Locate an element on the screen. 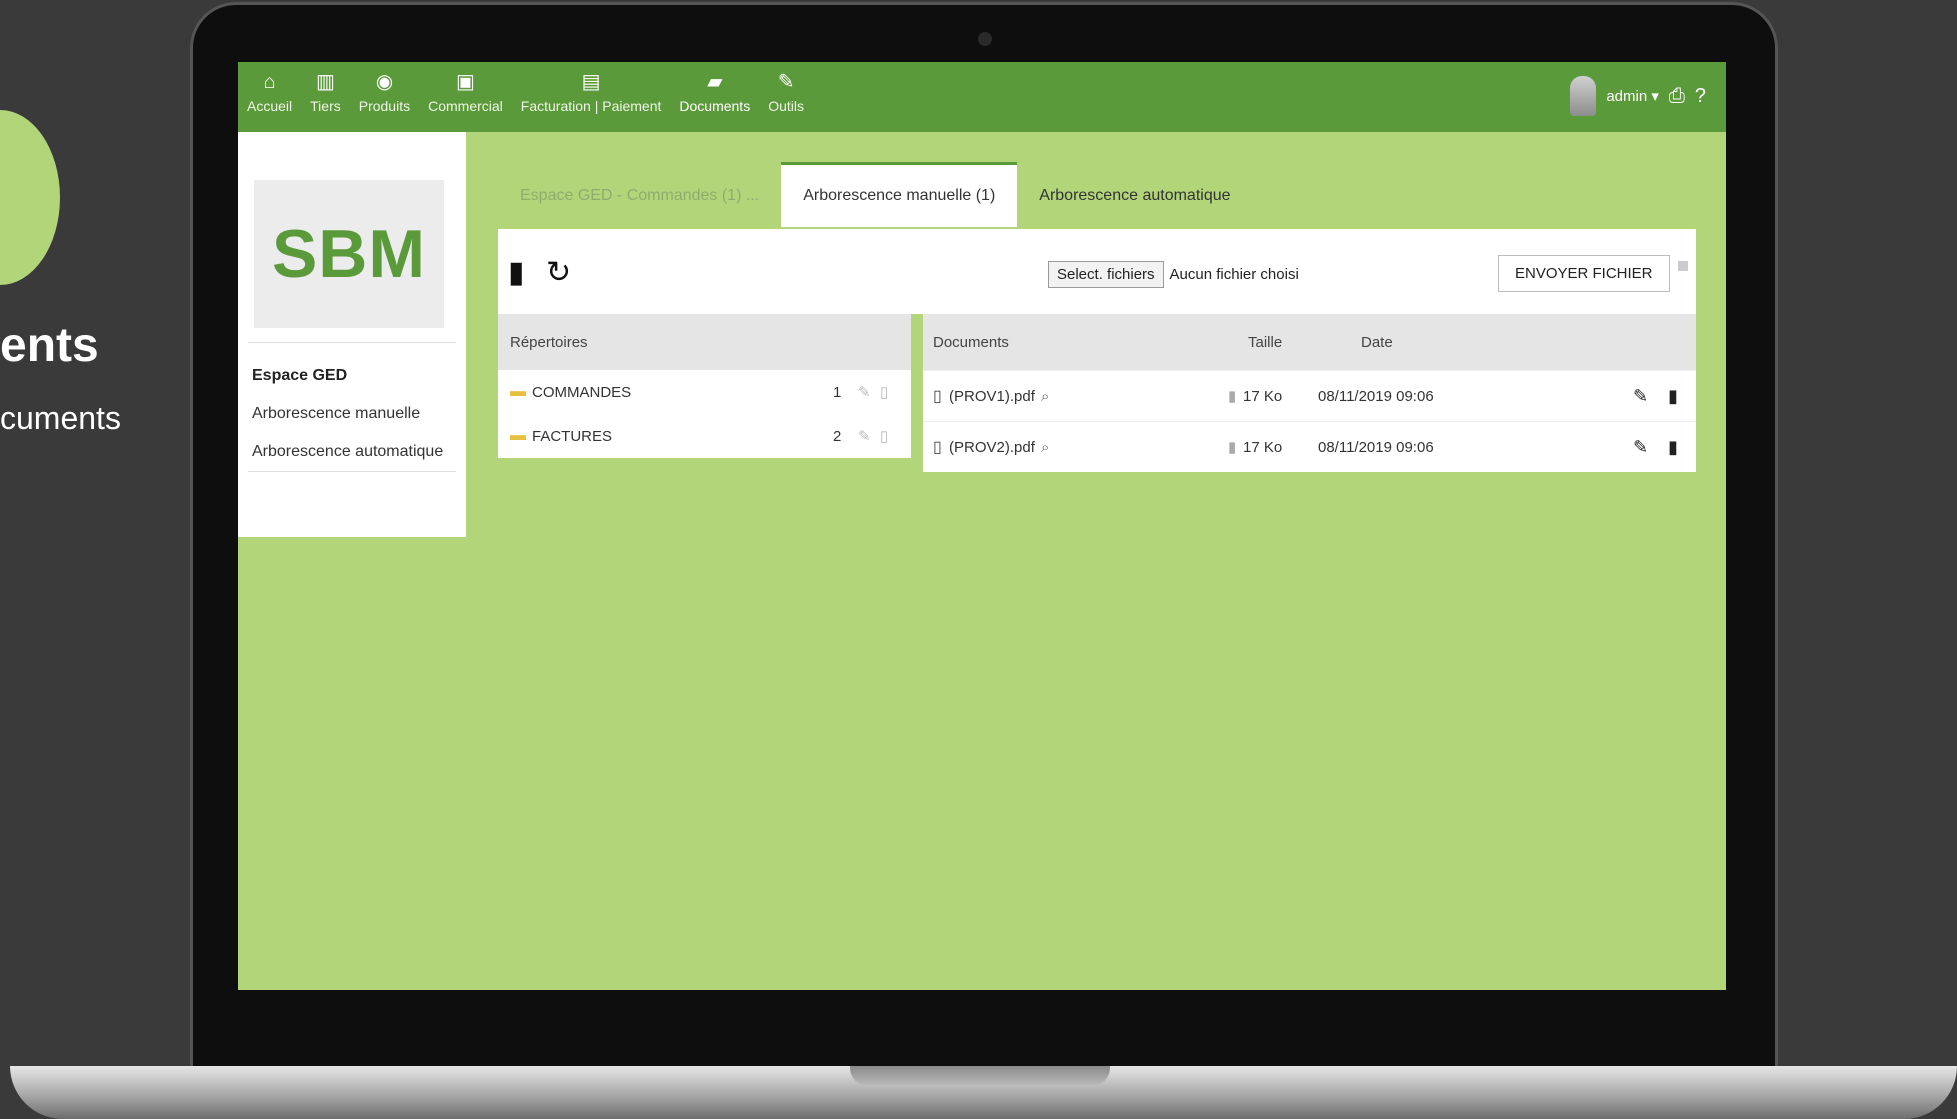 This screenshot has height=1119, width=1957. building-icon: ▥ is located at coordinates (325, 82).